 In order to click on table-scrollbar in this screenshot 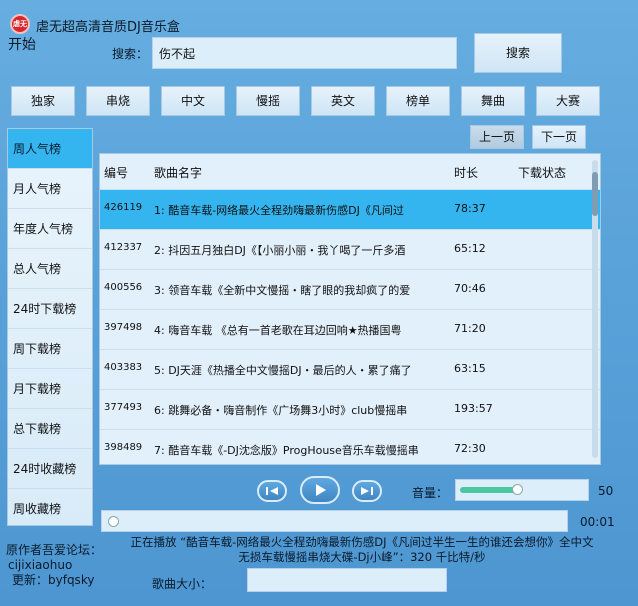, I will do `click(595, 309)`.